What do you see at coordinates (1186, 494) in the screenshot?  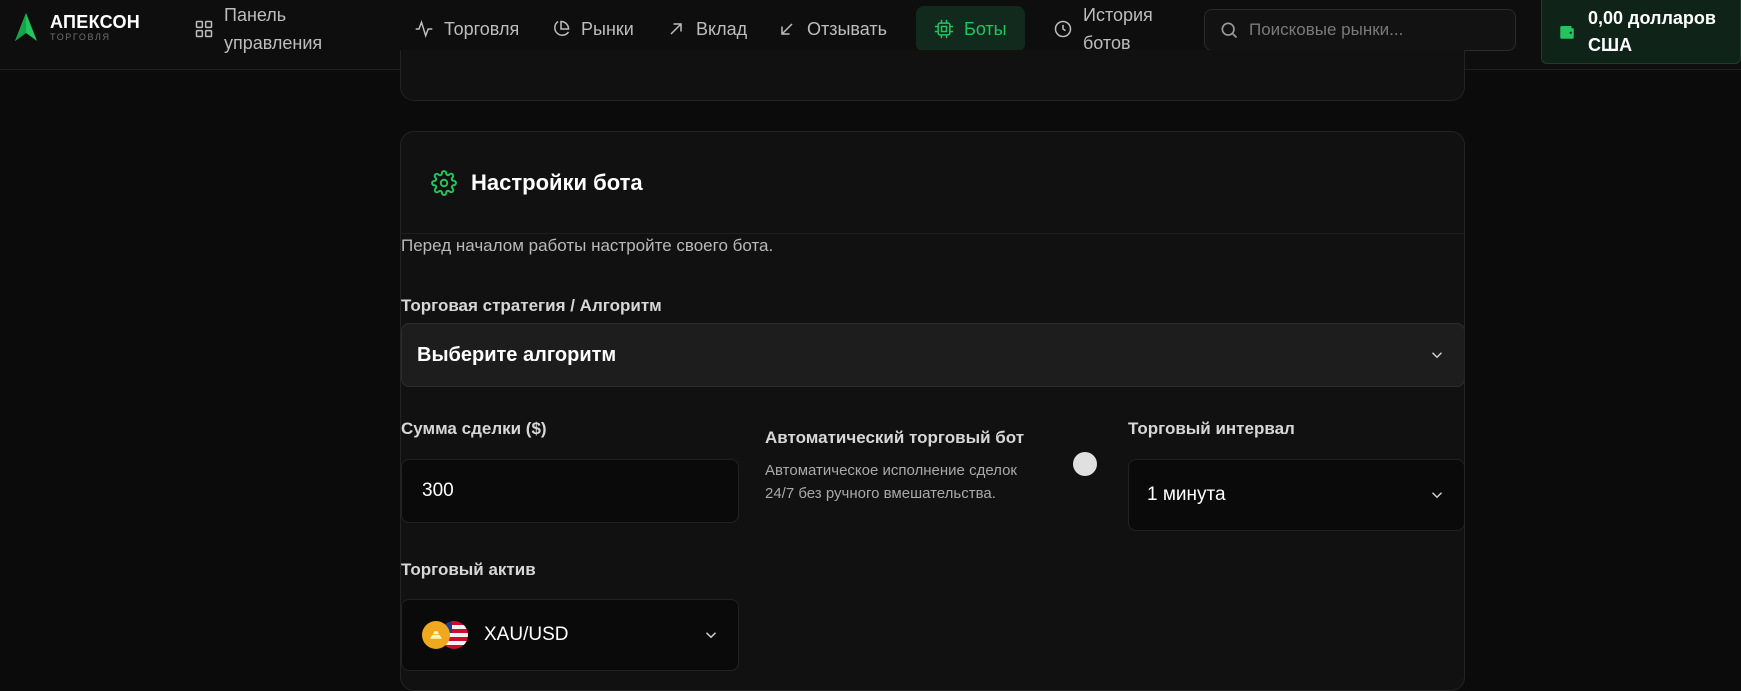 I see `interval-select-value: 1 минута` at bounding box center [1186, 494].